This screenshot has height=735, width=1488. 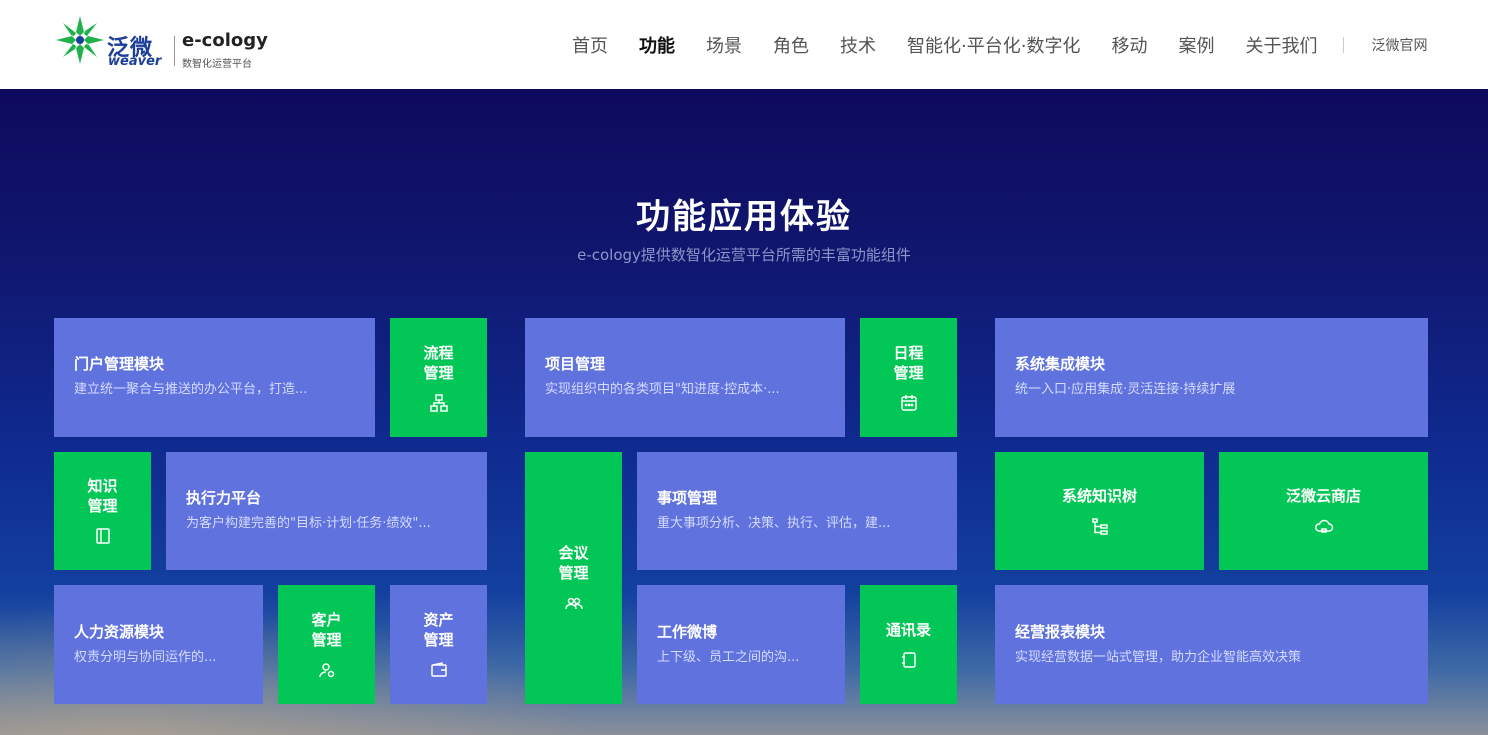 What do you see at coordinates (1281, 45) in the screenshot?
I see `nav-item-about: 关于我们` at bounding box center [1281, 45].